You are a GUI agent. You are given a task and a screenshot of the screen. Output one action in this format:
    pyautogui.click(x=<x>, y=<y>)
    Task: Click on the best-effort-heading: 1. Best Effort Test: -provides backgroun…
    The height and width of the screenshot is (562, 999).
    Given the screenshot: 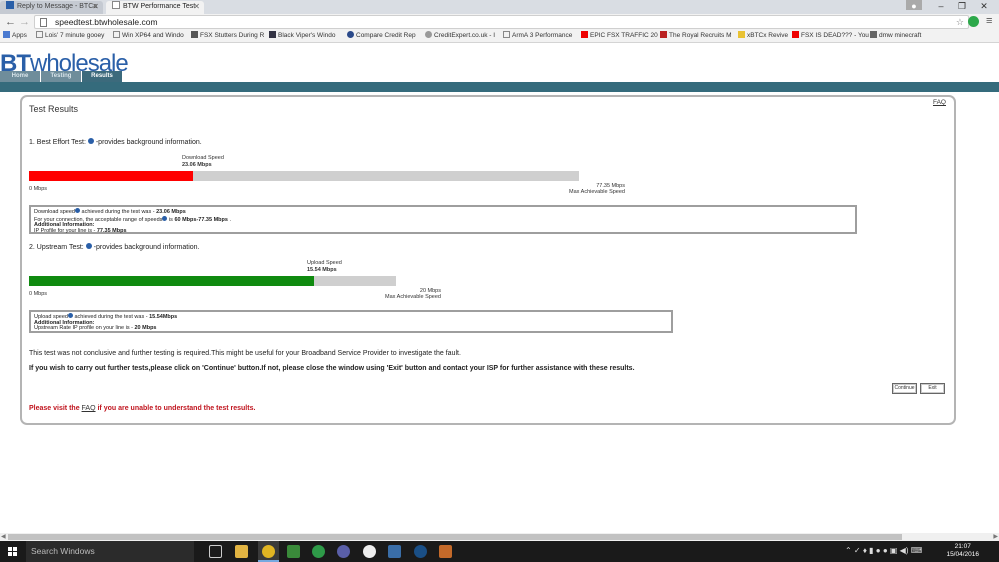 What is the action you would take?
    pyautogui.click(x=115, y=142)
    